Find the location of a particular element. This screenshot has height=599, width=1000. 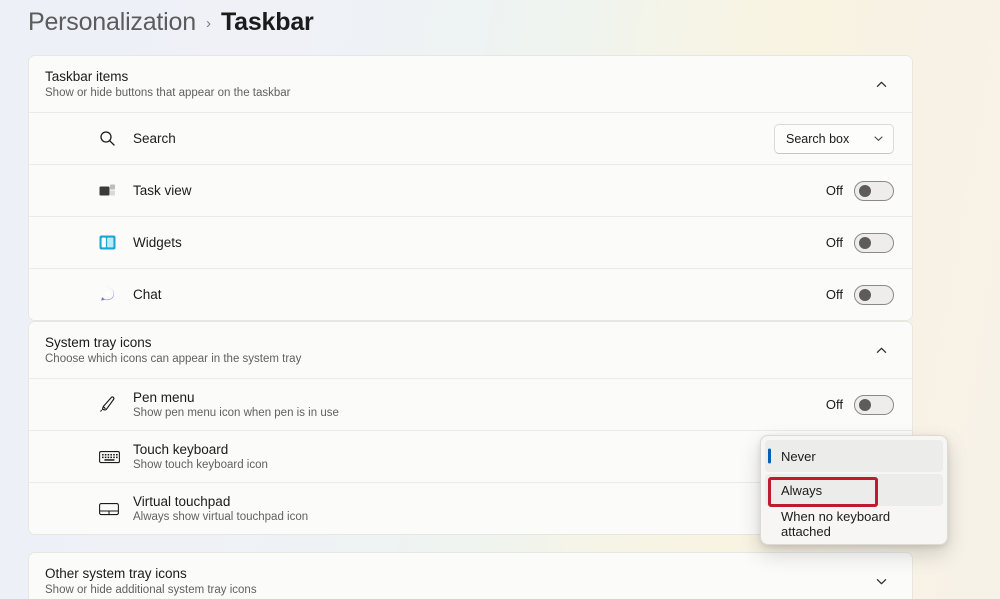

touch-keyboard-dropdown-flyout: Never Always When no keyboard attached is located at coordinates (854, 490).